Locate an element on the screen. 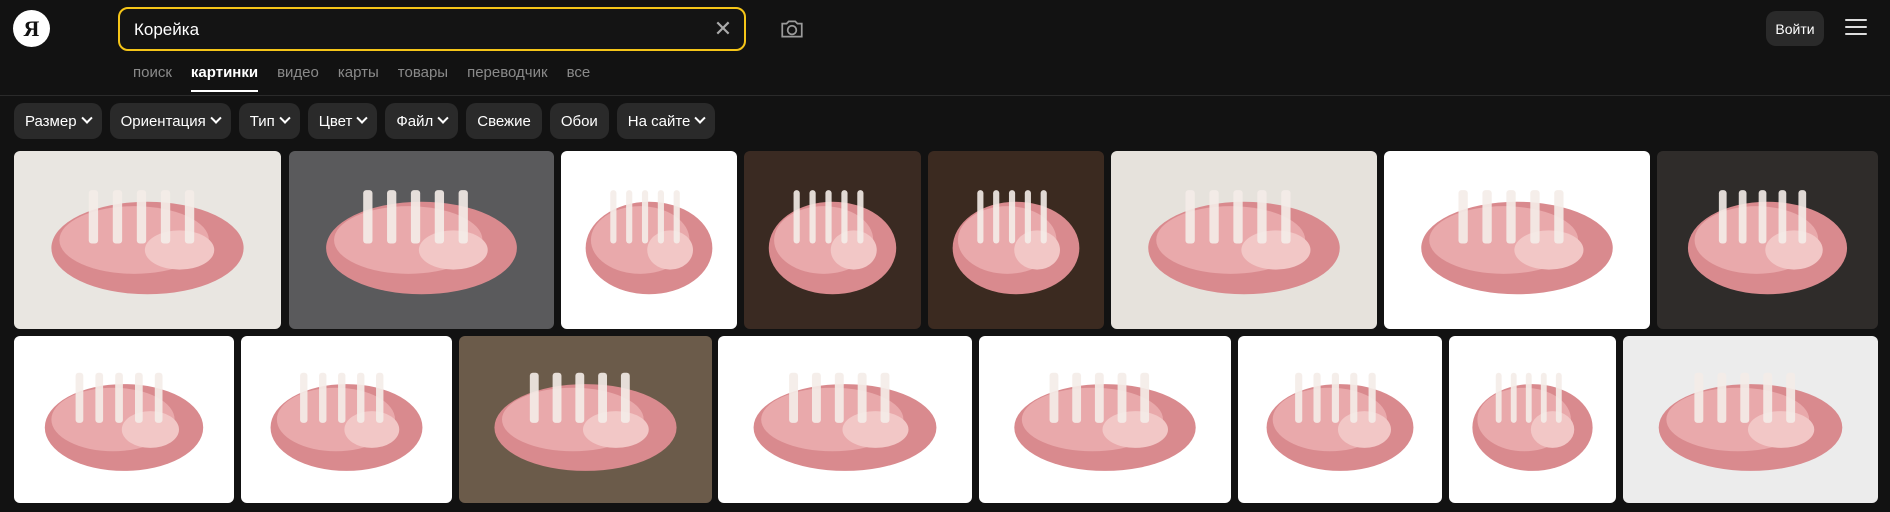 The width and height of the screenshot is (1890, 512). filter-orientation: Ориентация is located at coordinates (170, 121).